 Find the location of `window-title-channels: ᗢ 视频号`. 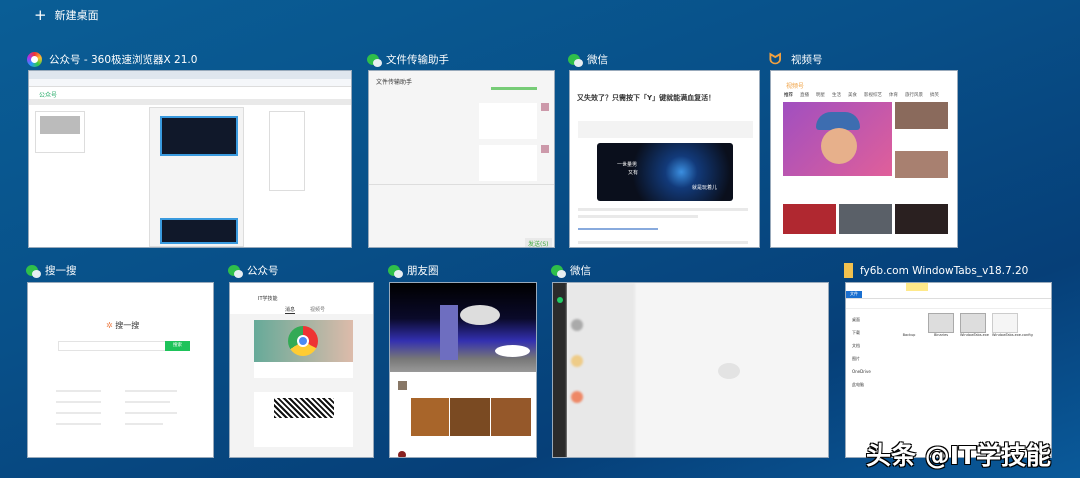

window-title-channels: ᗢ 视频号 is located at coordinates (796, 59).